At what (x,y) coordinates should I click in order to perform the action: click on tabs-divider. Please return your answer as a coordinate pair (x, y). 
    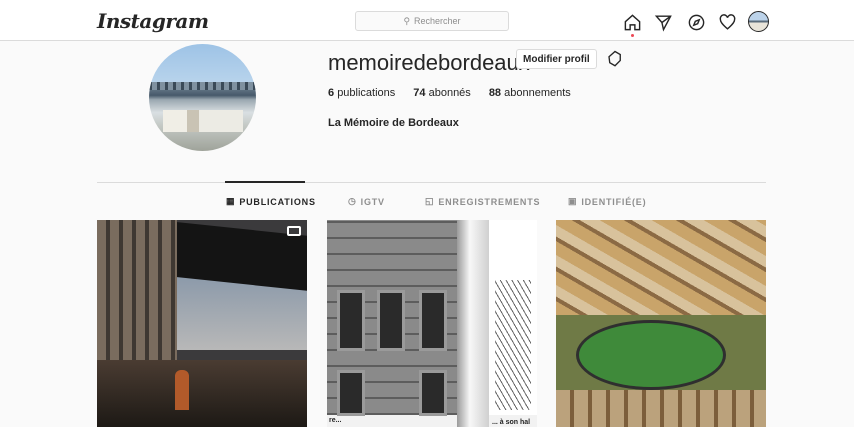
    Looking at the image, I should click on (431, 182).